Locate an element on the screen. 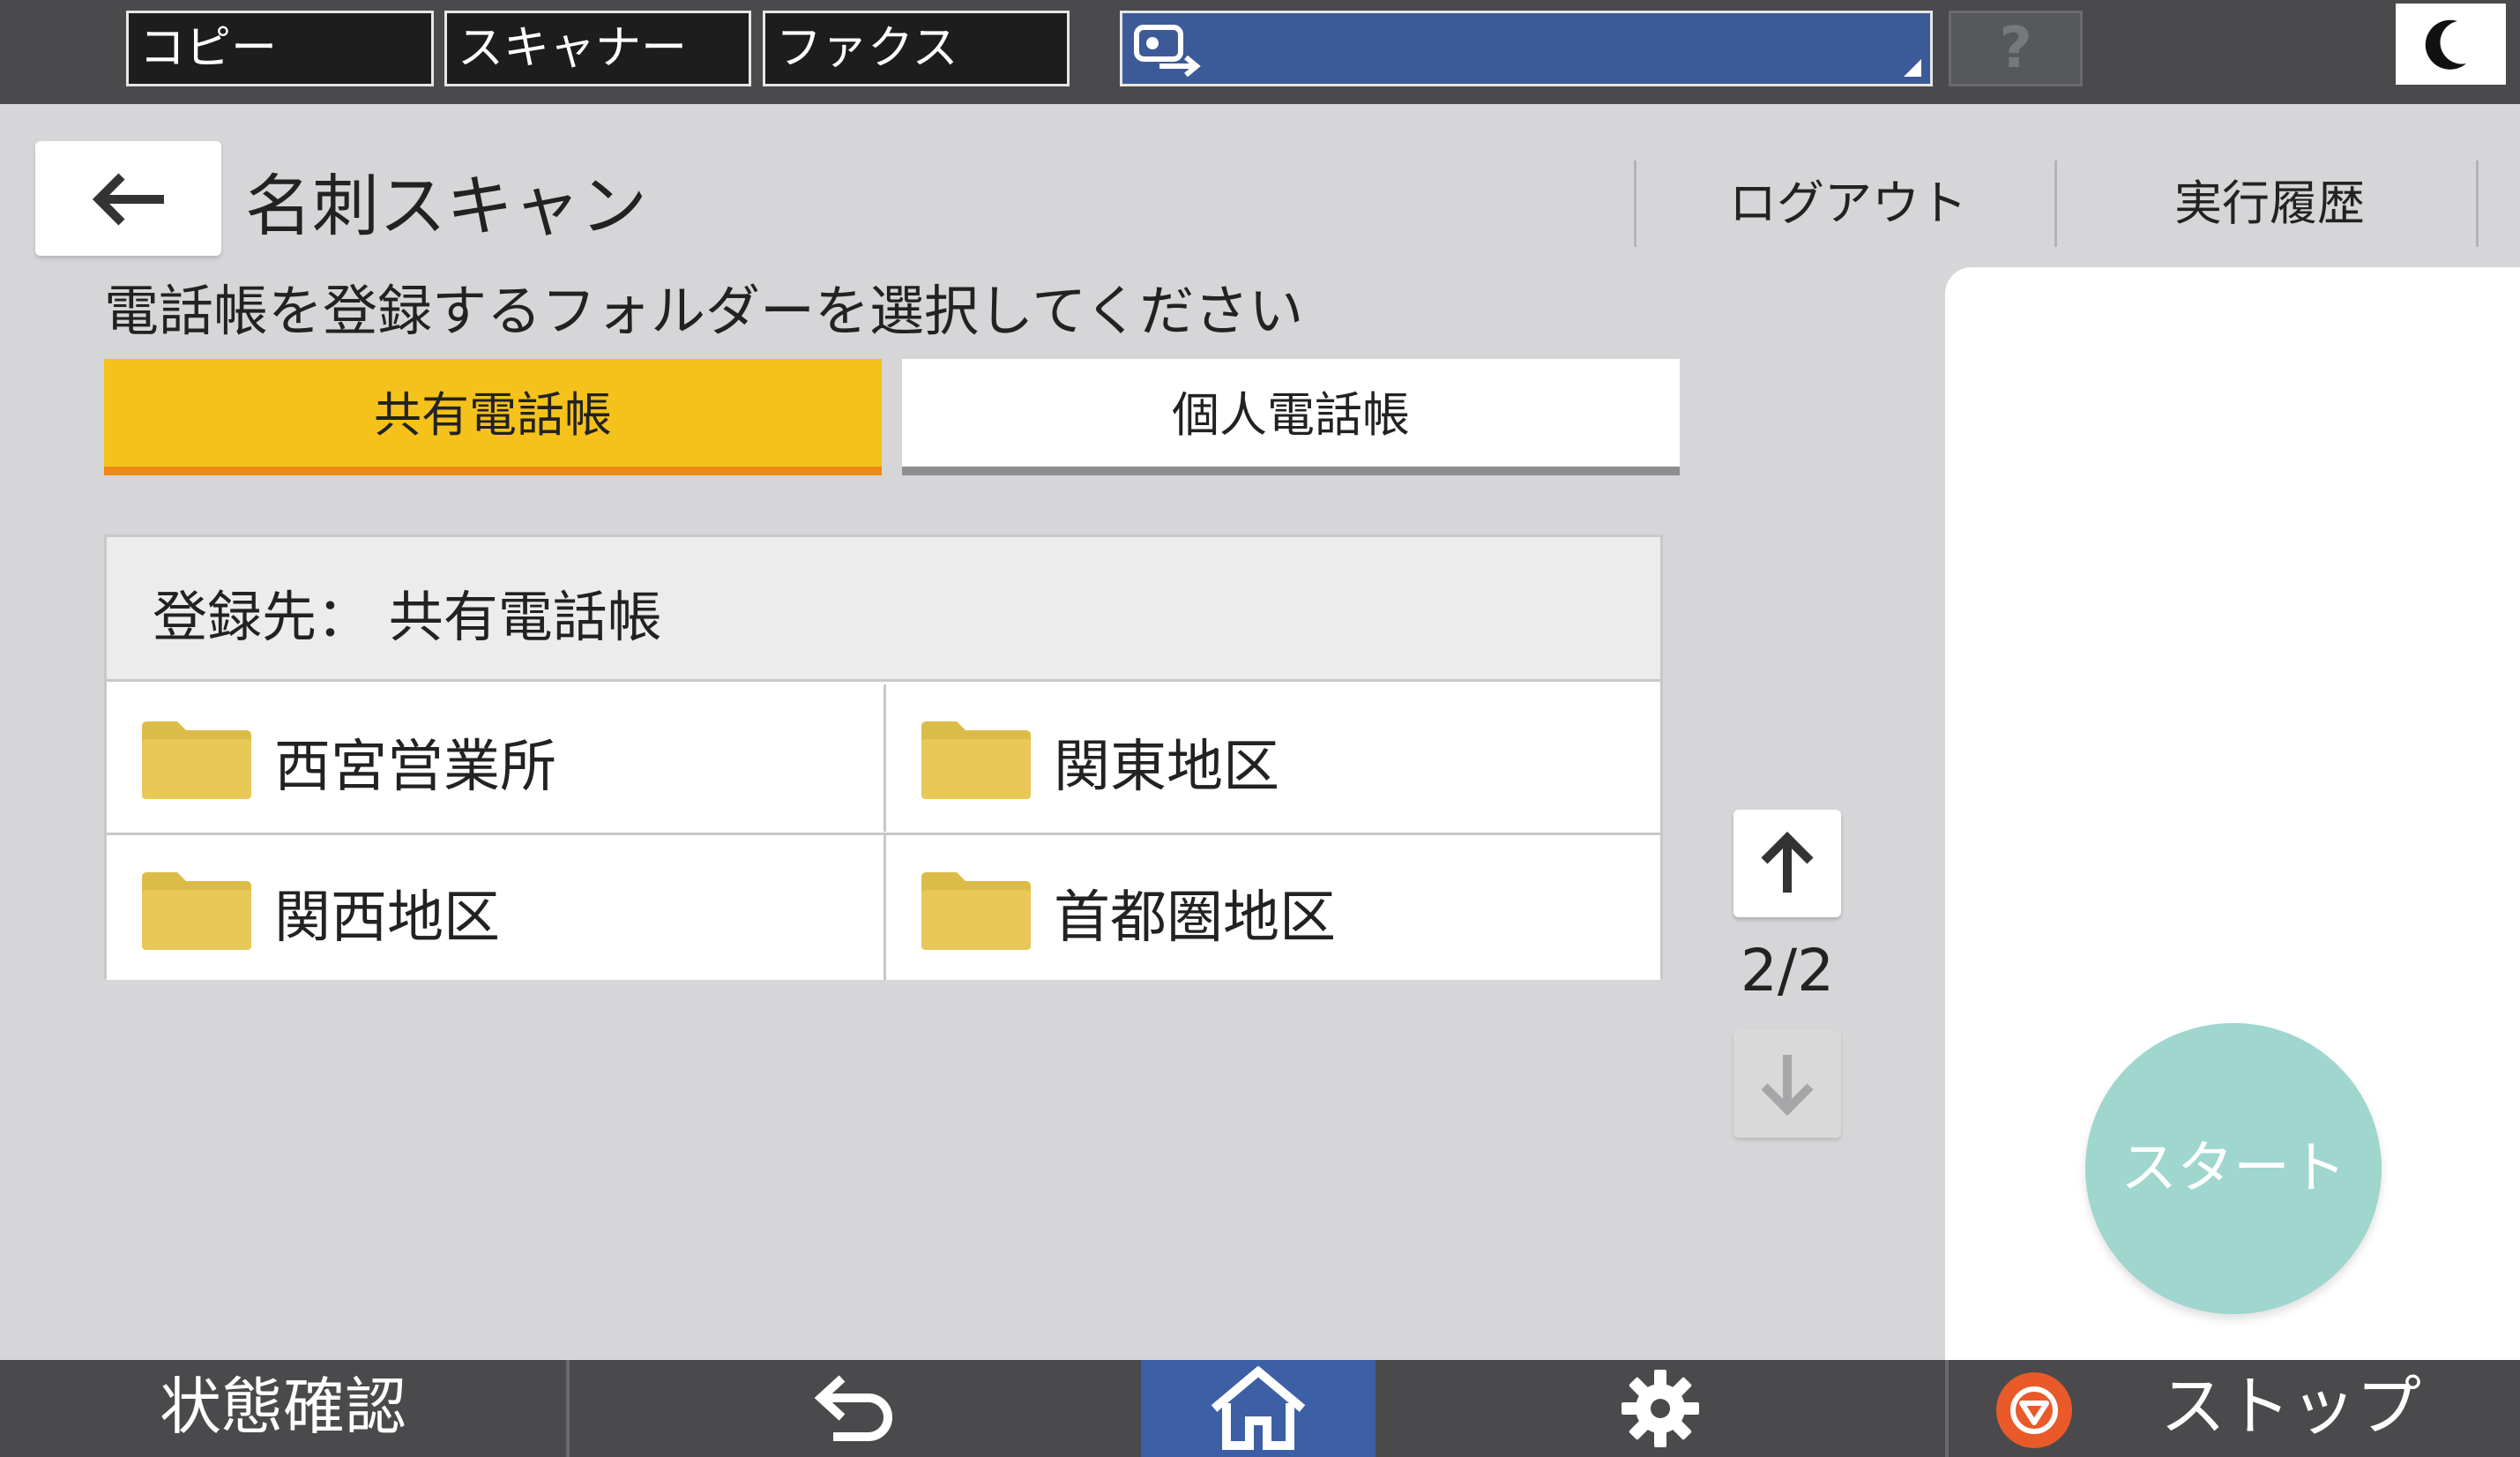  logout-button: ログアウト is located at coordinates (1848, 204).